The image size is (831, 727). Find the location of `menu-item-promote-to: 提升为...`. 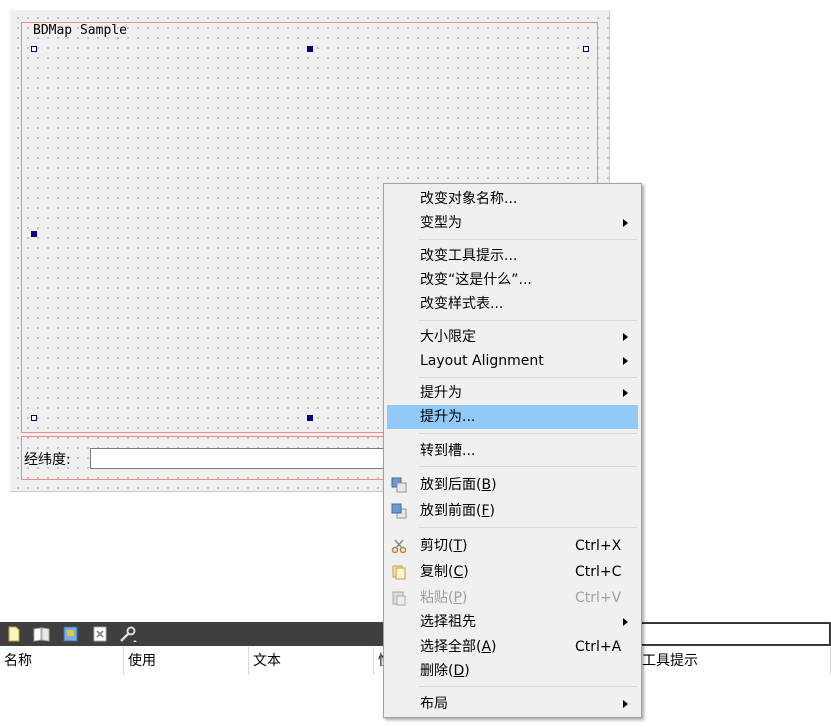

menu-item-promote-to: 提升为... is located at coordinates (512, 417).